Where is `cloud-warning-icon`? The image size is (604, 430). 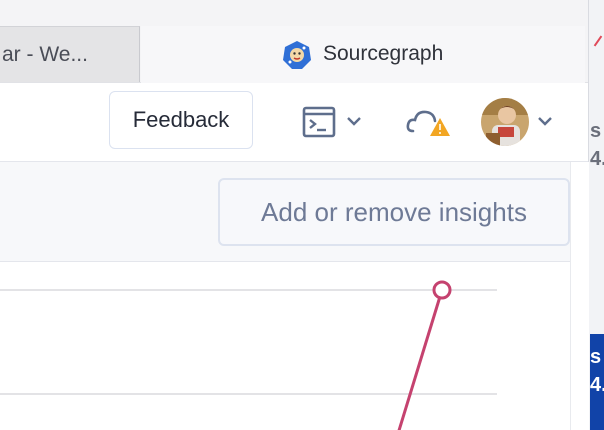
cloud-warning-icon is located at coordinates (428, 123).